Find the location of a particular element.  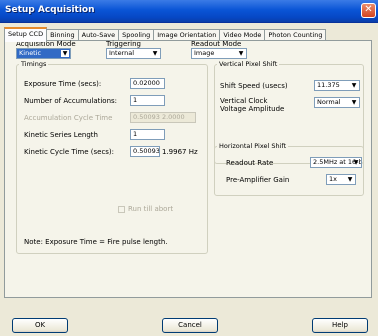

vertical-clock-label-1: Vertical Clock is located at coordinates (244, 101).